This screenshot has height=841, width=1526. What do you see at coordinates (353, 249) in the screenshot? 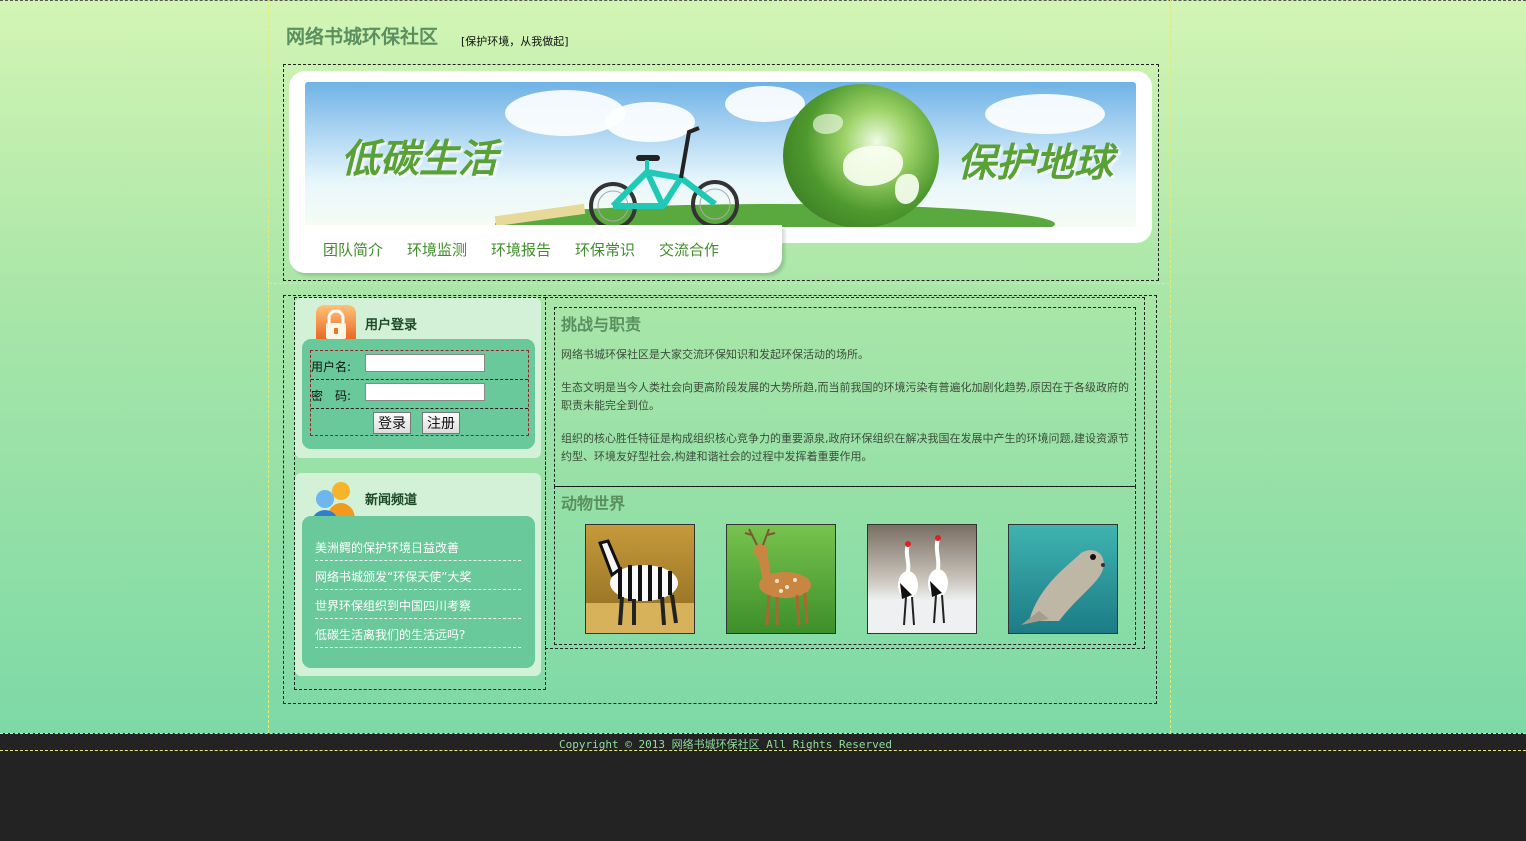
I see `nav-item-team: 团队简介` at bounding box center [353, 249].